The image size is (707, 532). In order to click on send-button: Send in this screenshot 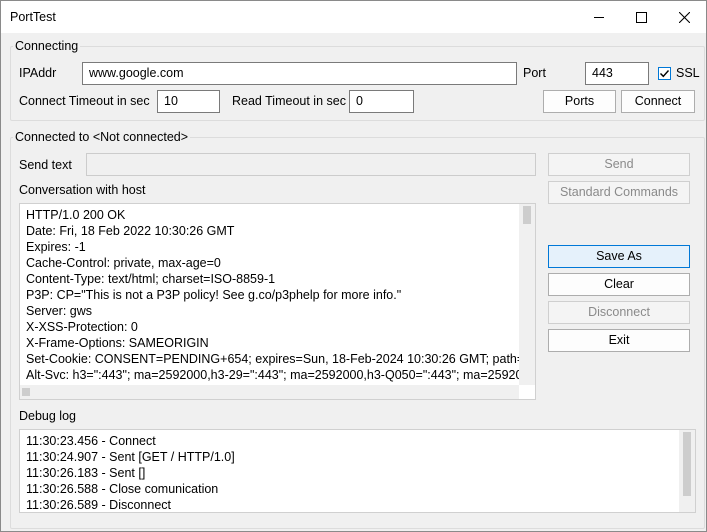, I will do `click(619, 164)`.